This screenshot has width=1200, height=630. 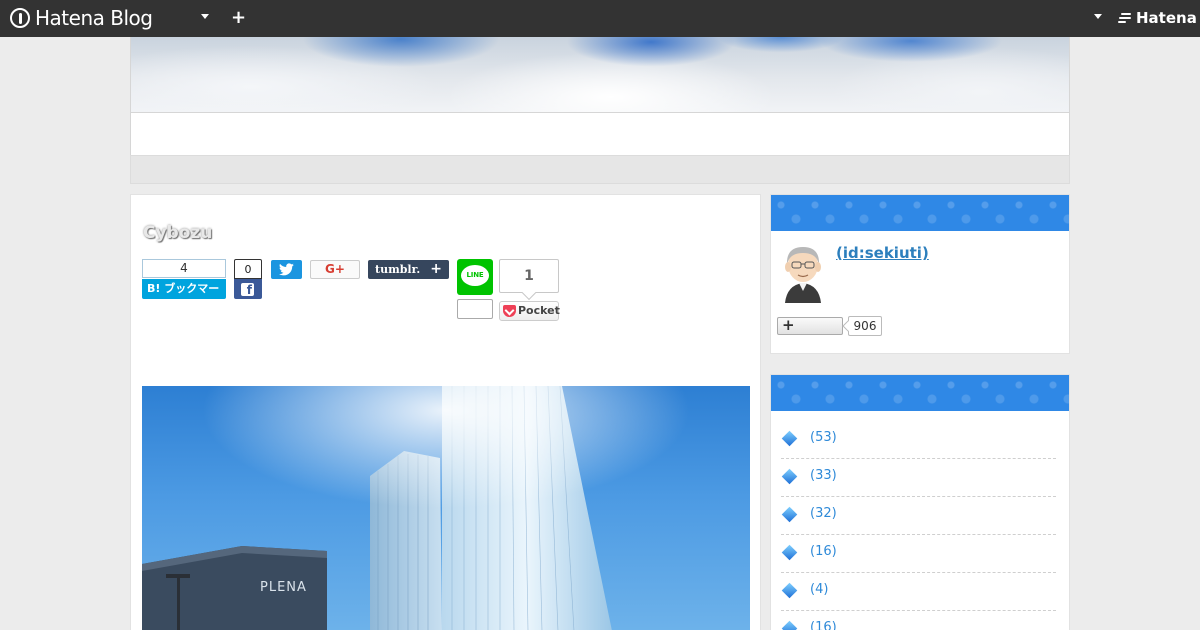 I want to click on category-list: (53) (33) (32) (16) (4) (16), so click(x=918, y=525).